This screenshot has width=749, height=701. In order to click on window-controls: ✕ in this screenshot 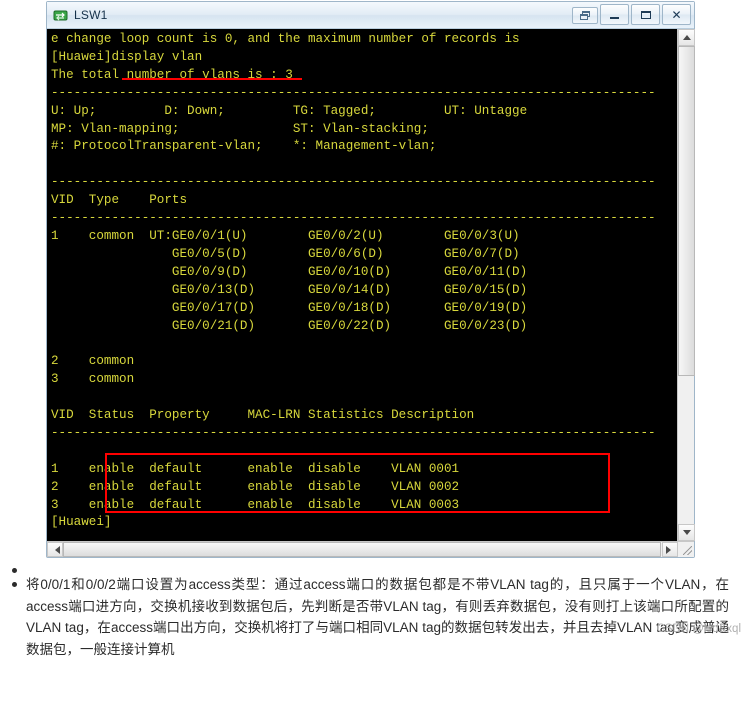, I will do `click(631, 14)`.